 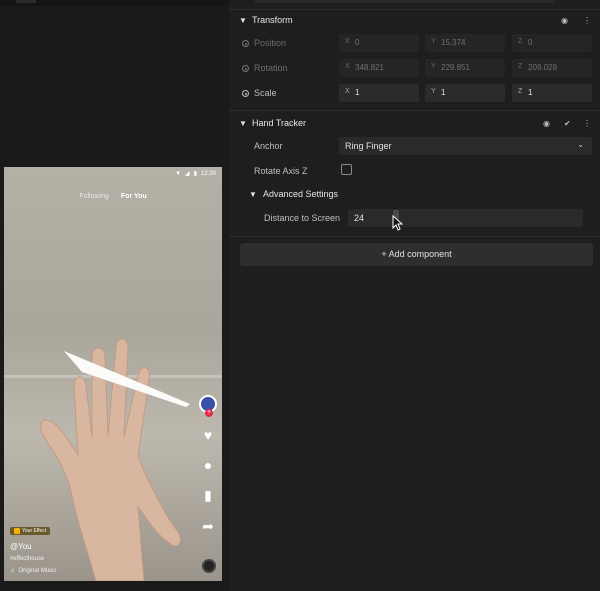 What do you see at coordinates (359, 218) in the screenshot?
I see `distance-value: 24` at bounding box center [359, 218].